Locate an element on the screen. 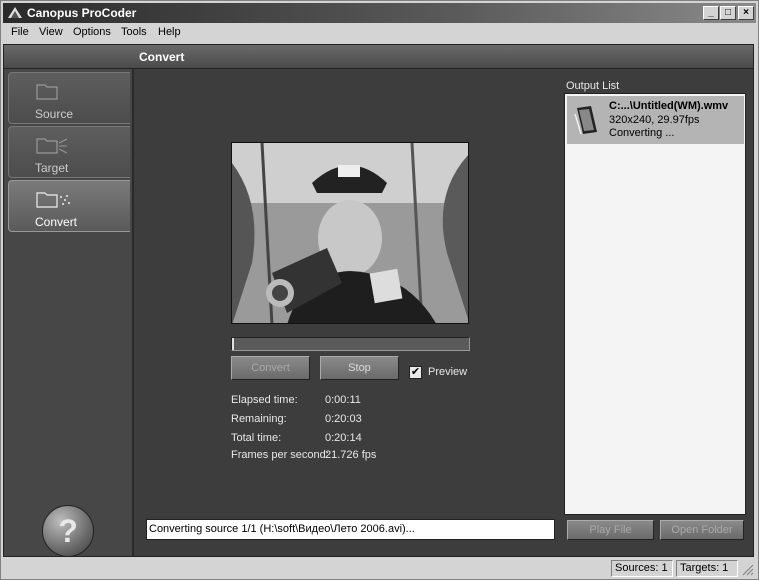  panel-header: Convert is located at coordinates (378, 57).